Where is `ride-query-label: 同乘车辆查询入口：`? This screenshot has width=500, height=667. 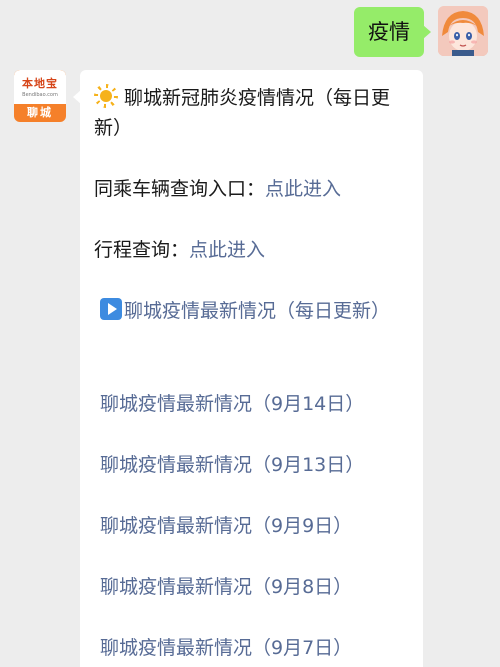
ride-query-label: 同乘车辆查询入口： is located at coordinates (180, 189).